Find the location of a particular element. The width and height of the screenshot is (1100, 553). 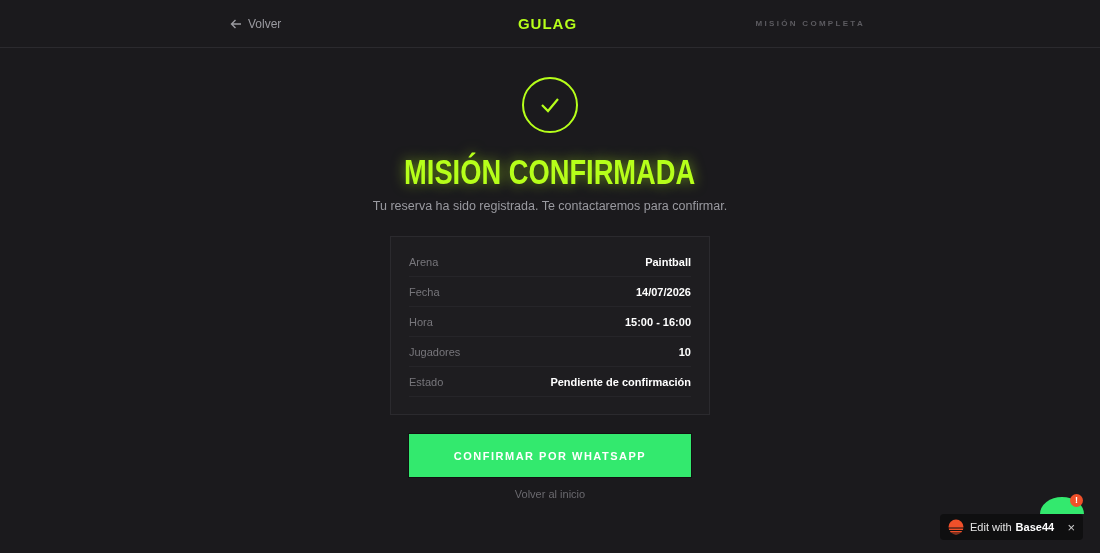

detail-label: Hora is located at coordinates (421, 321).